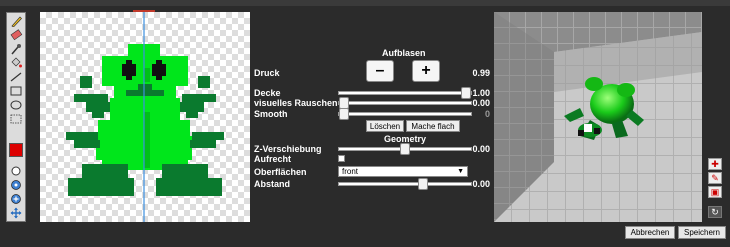  What do you see at coordinates (380, 71) in the screenshot?
I see `decrease-pressure-button: –` at bounding box center [380, 71].